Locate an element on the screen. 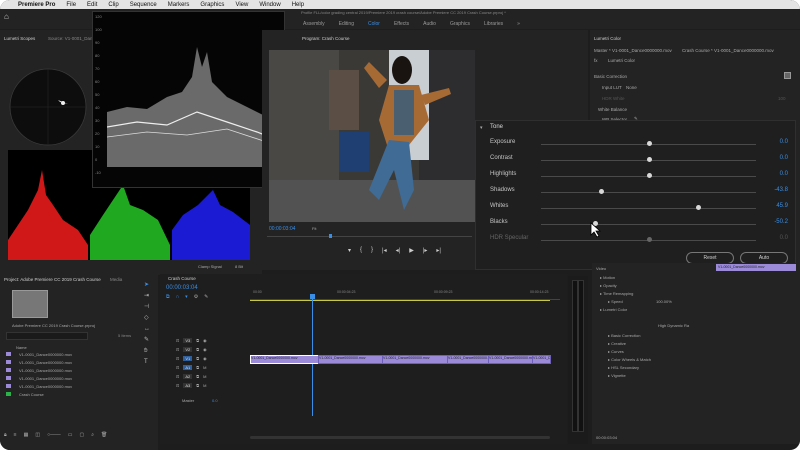 The width and height of the screenshot is (800, 450). track-select-tool-icon: ⇥ is located at coordinates (147, 296).